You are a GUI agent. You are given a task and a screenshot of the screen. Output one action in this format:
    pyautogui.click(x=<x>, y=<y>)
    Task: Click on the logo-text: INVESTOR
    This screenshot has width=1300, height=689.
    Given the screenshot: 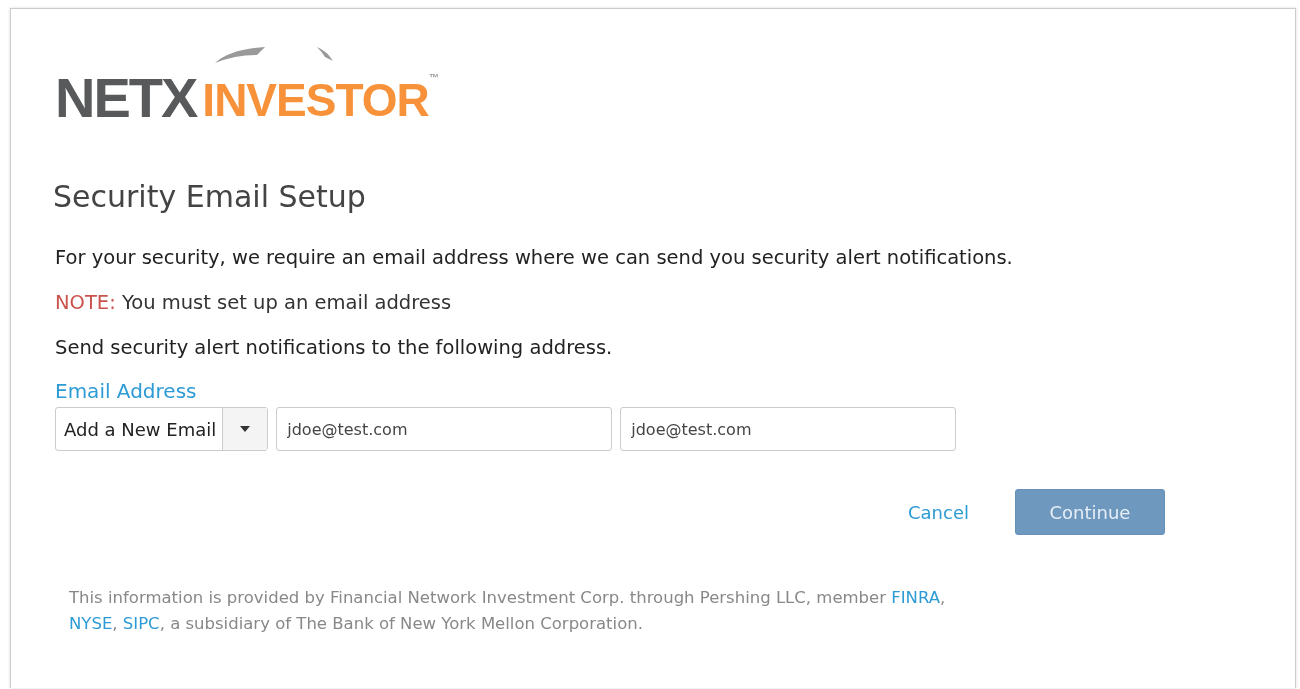 What is the action you would take?
    pyautogui.click(x=315, y=100)
    